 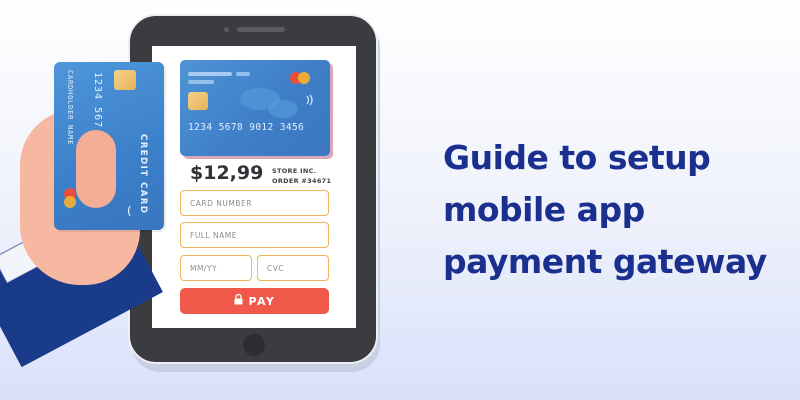 What do you see at coordinates (143, 174) in the screenshot?
I see `card-type-label: CREDIT CARD` at bounding box center [143, 174].